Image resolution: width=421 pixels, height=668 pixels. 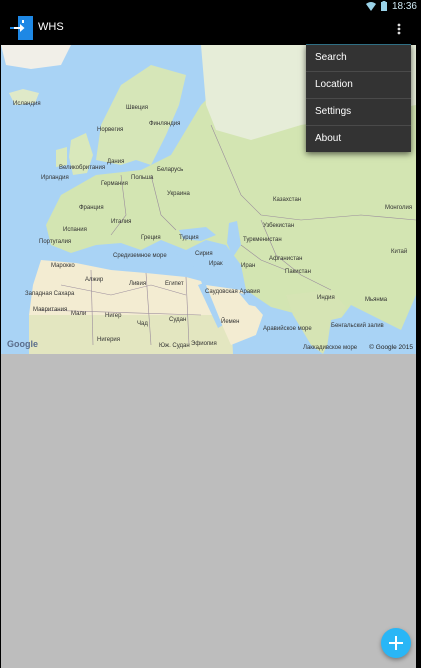 I want to click on map-label: Средиземное море, so click(x=140, y=256).